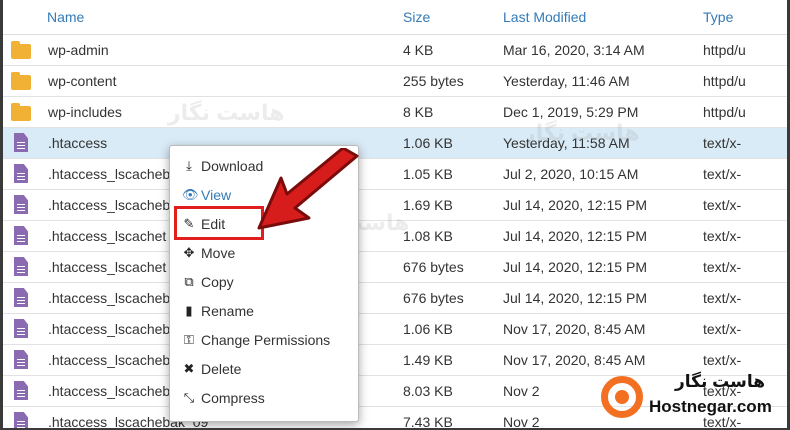  Describe the element at coordinates (77, 143) in the screenshot. I see `file-name: .htaccess` at that location.